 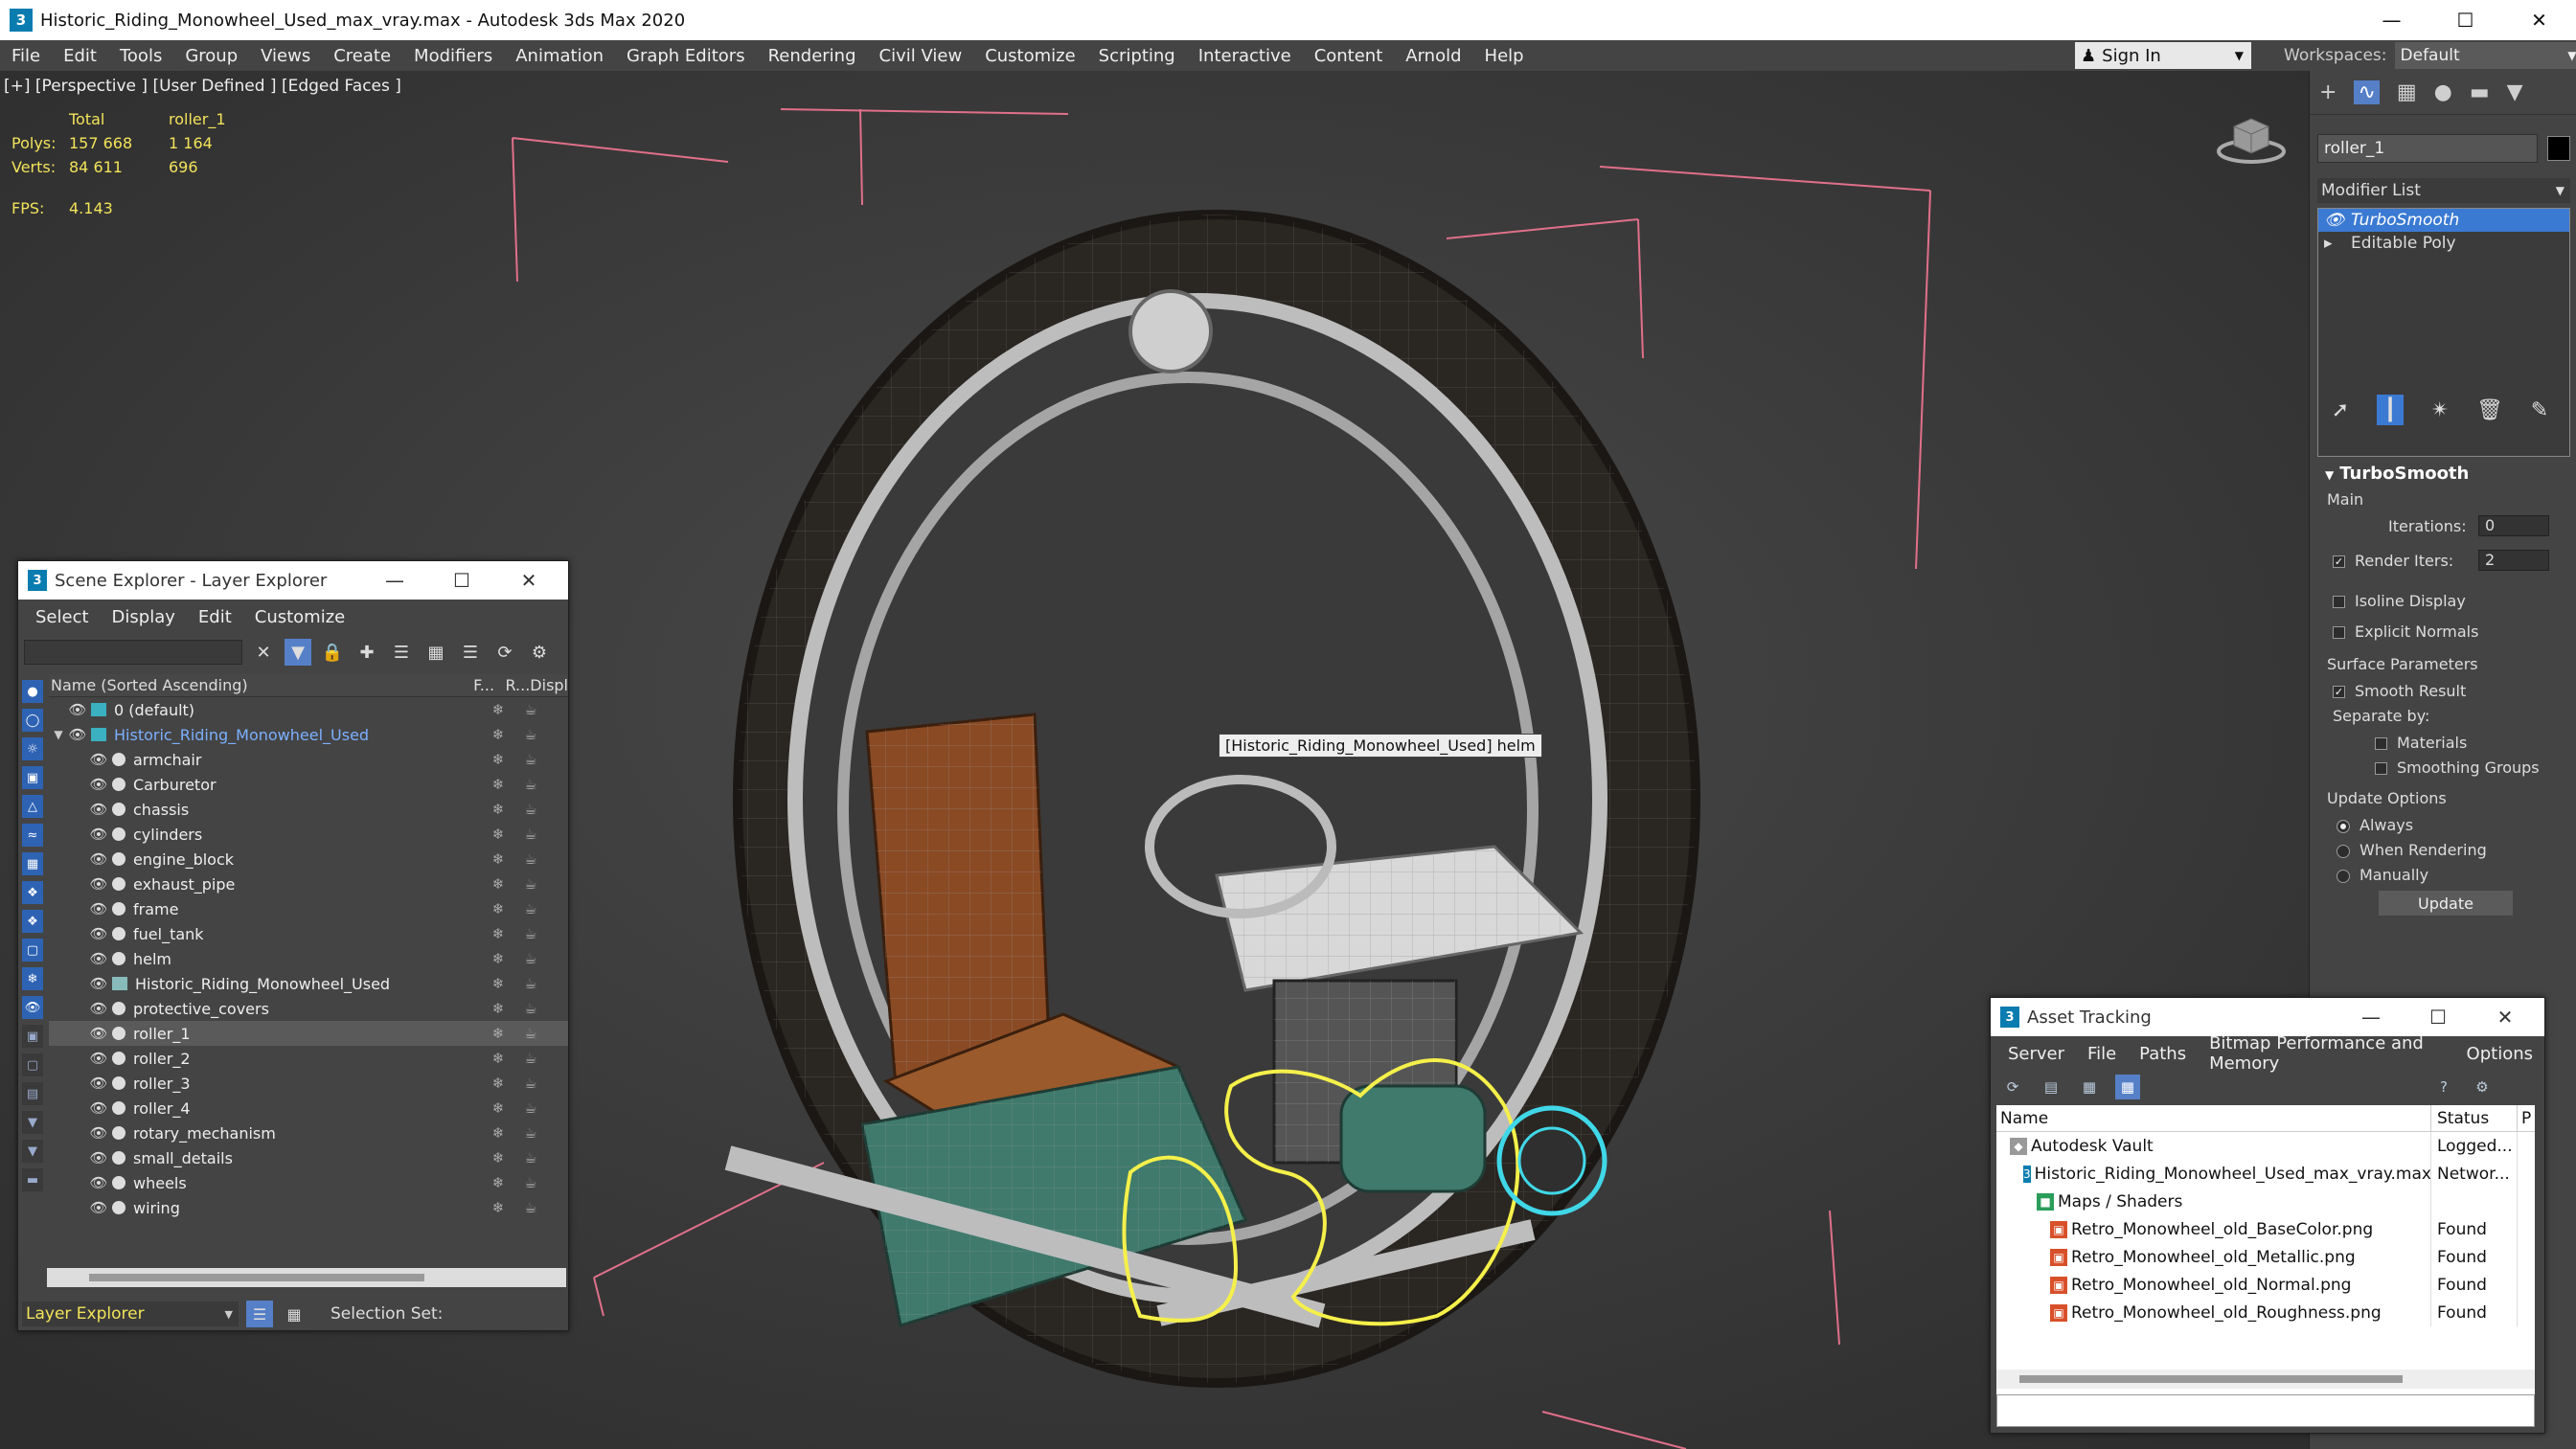 What do you see at coordinates (32, 1093) in the screenshot?
I see `invert-display-icon: ▤` at bounding box center [32, 1093].